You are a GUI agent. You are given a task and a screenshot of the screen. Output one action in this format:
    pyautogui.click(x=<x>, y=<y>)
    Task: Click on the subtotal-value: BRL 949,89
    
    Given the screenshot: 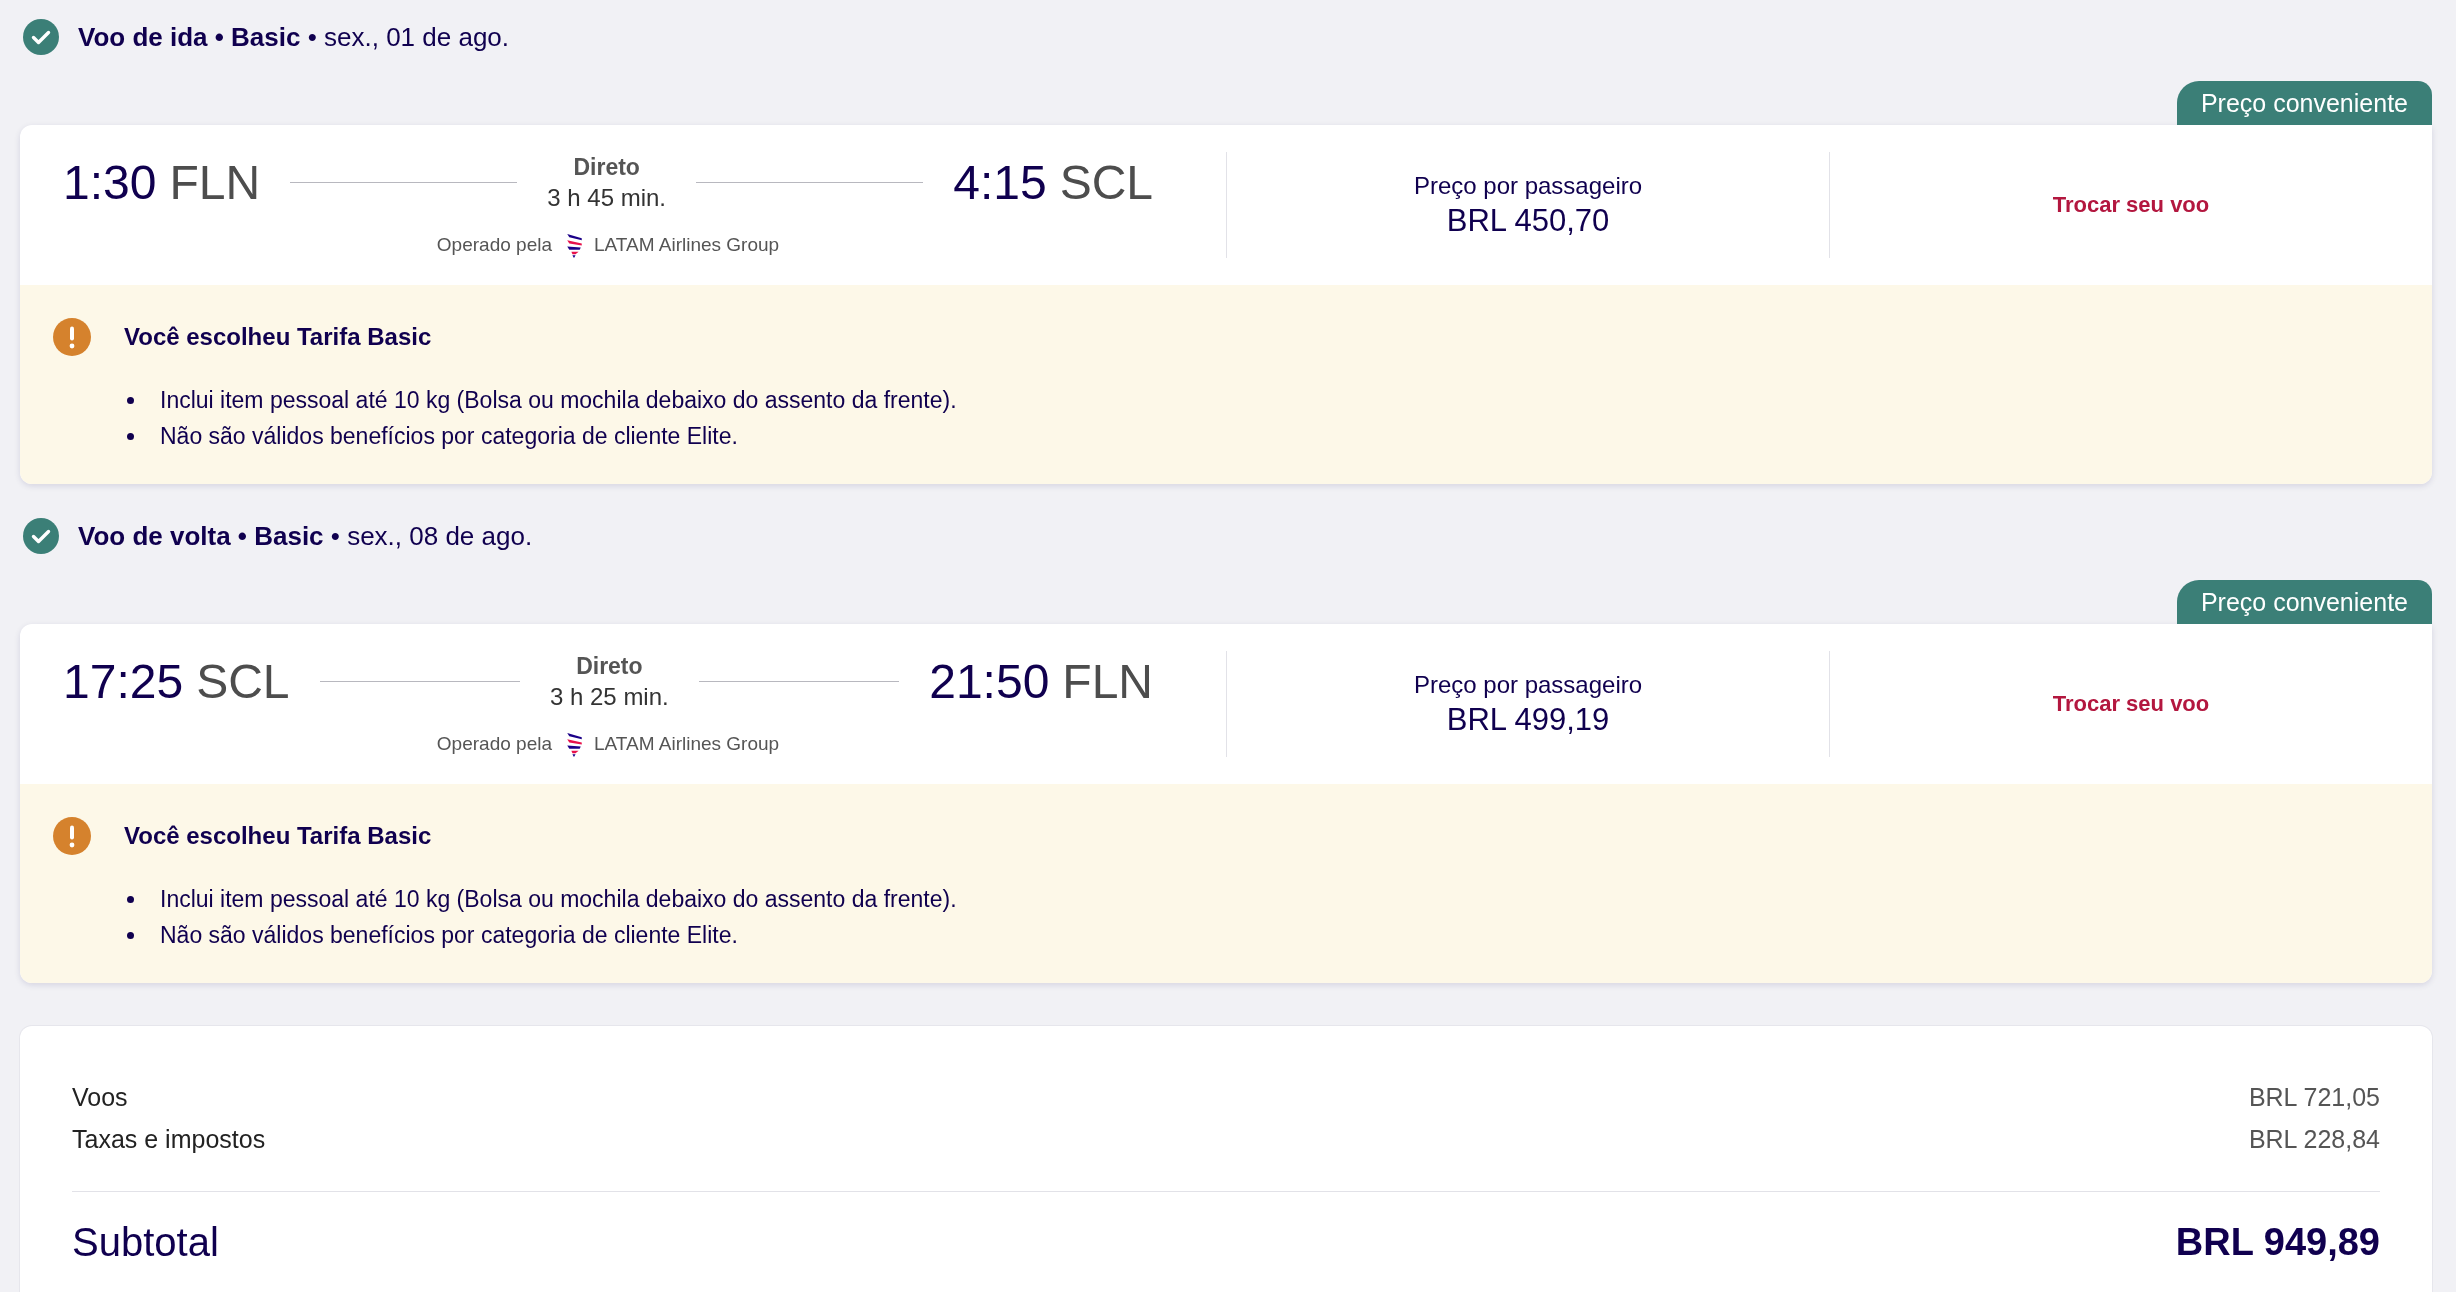 What is the action you would take?
    pyautogui.click(x=2277, y=1242)
    